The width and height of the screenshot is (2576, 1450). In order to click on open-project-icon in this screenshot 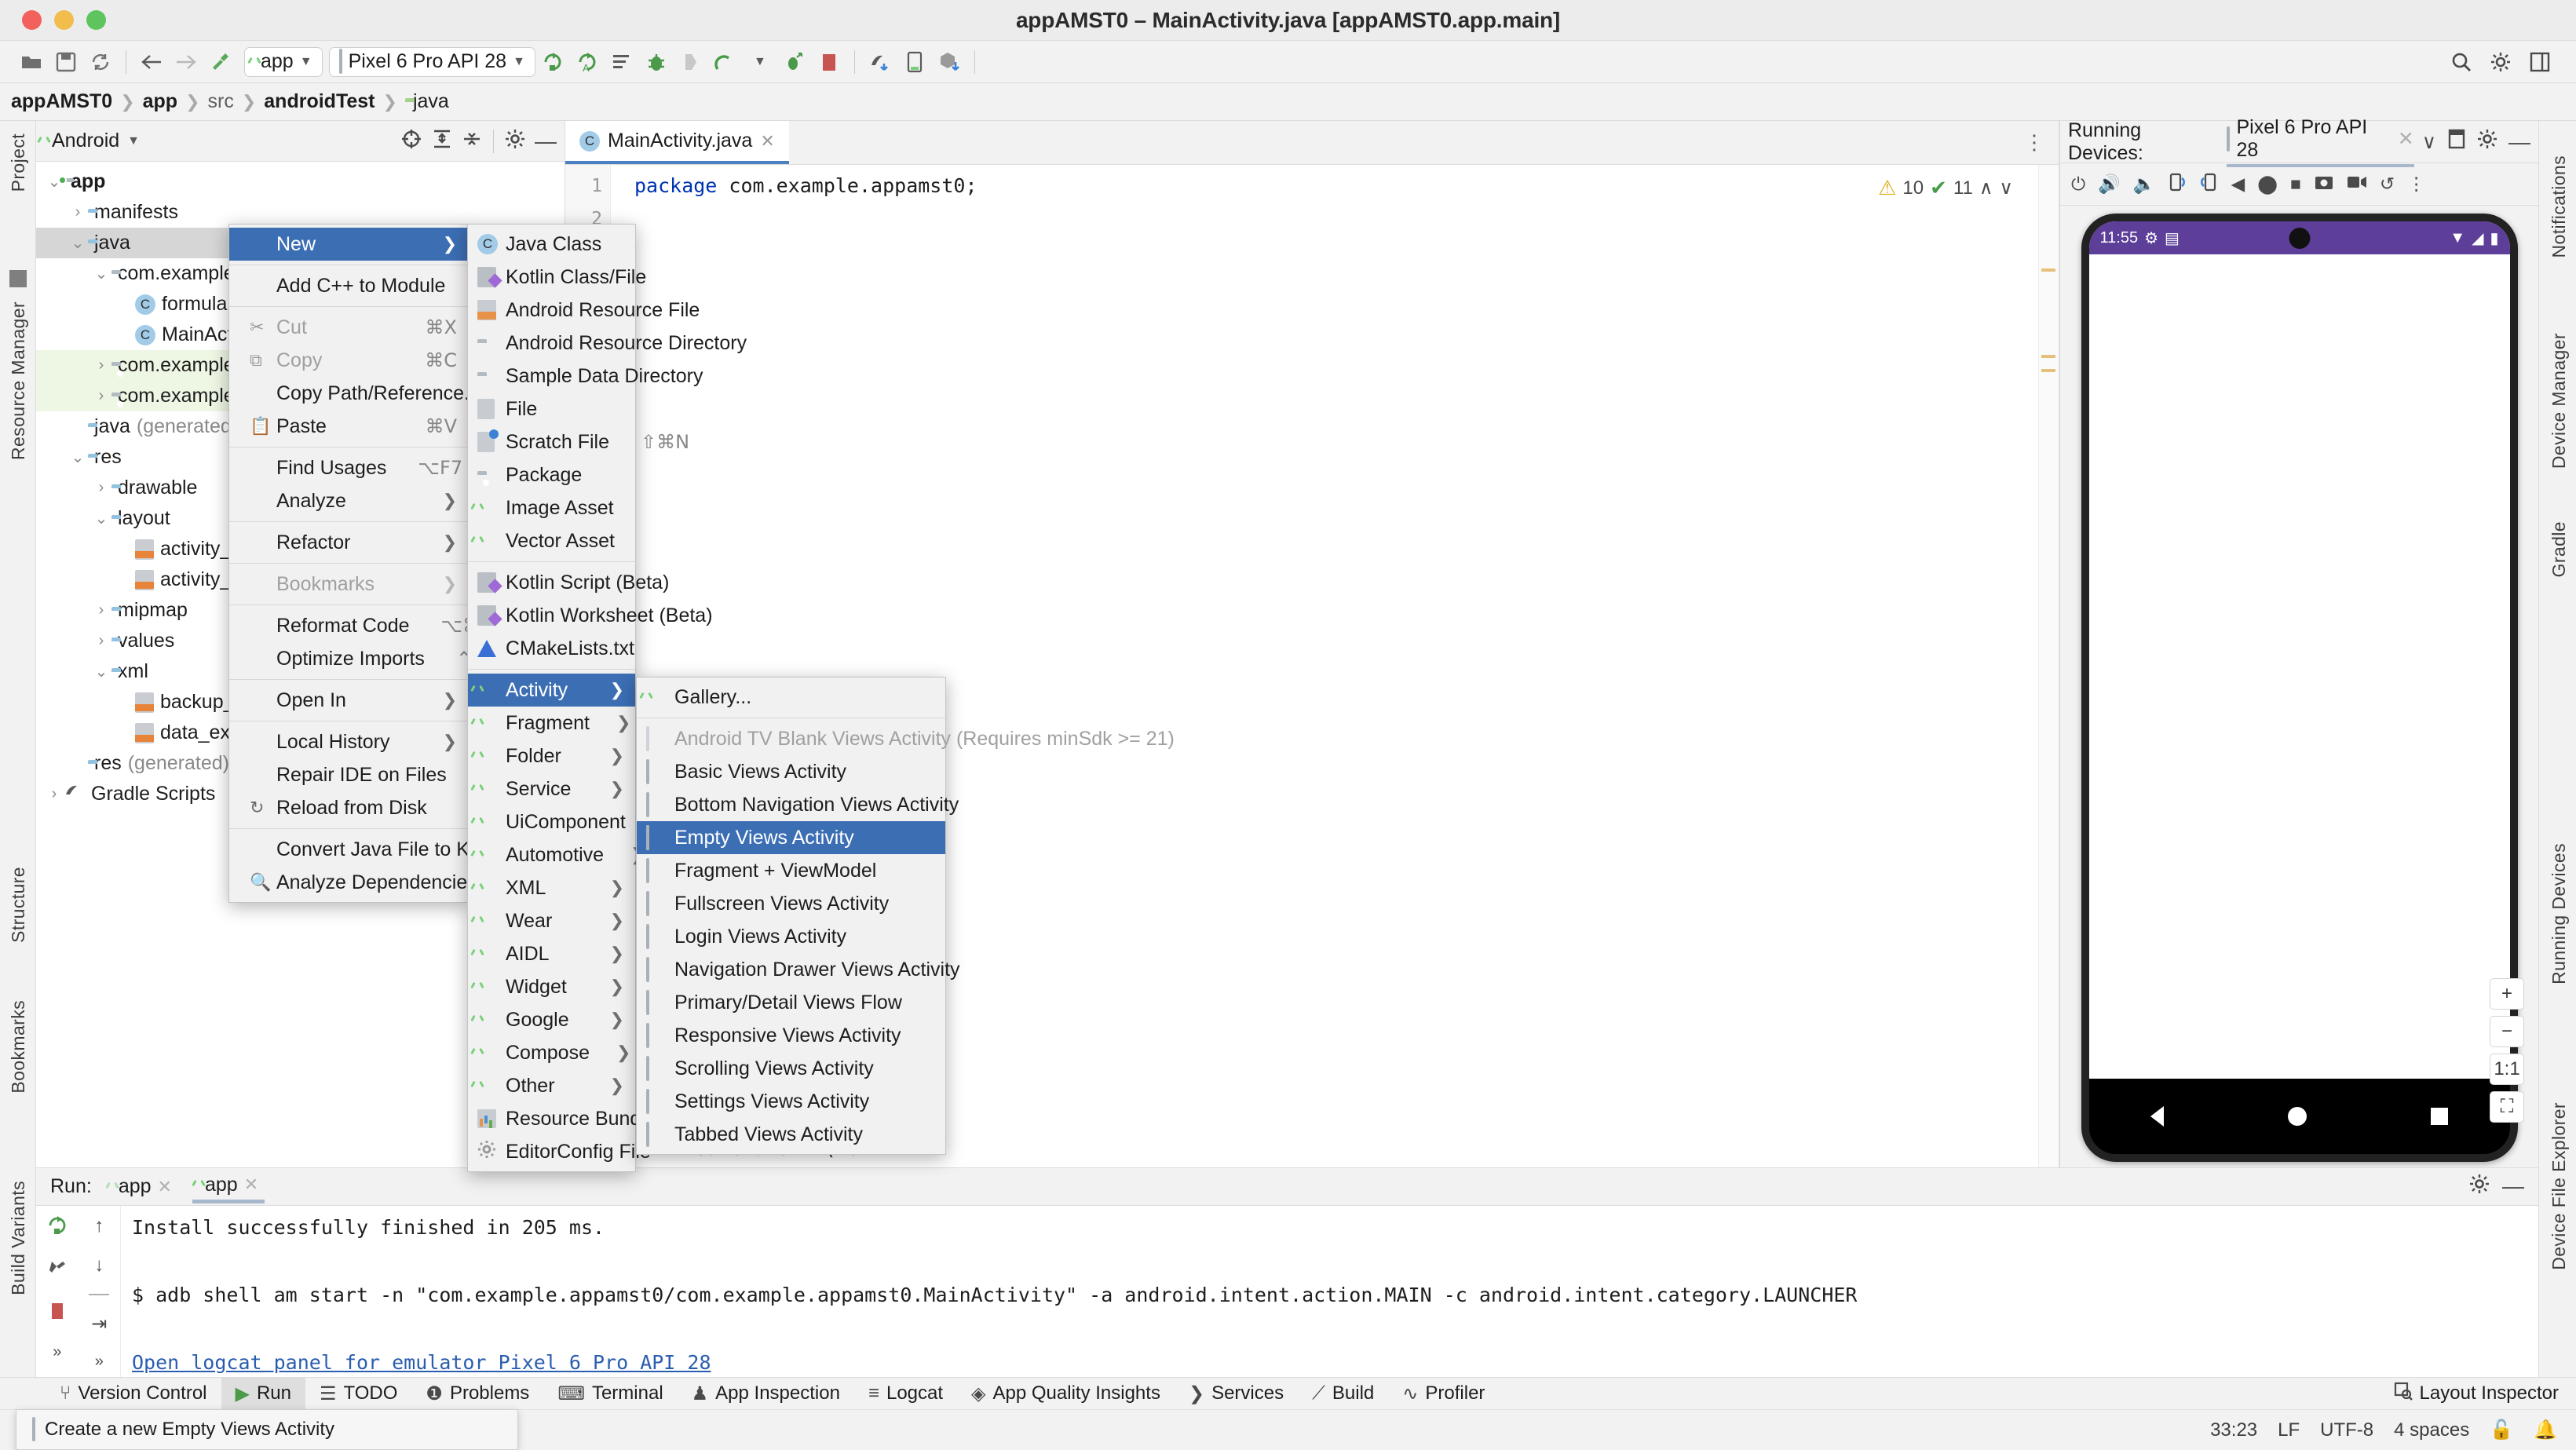, I will do `click(31, 62)`.